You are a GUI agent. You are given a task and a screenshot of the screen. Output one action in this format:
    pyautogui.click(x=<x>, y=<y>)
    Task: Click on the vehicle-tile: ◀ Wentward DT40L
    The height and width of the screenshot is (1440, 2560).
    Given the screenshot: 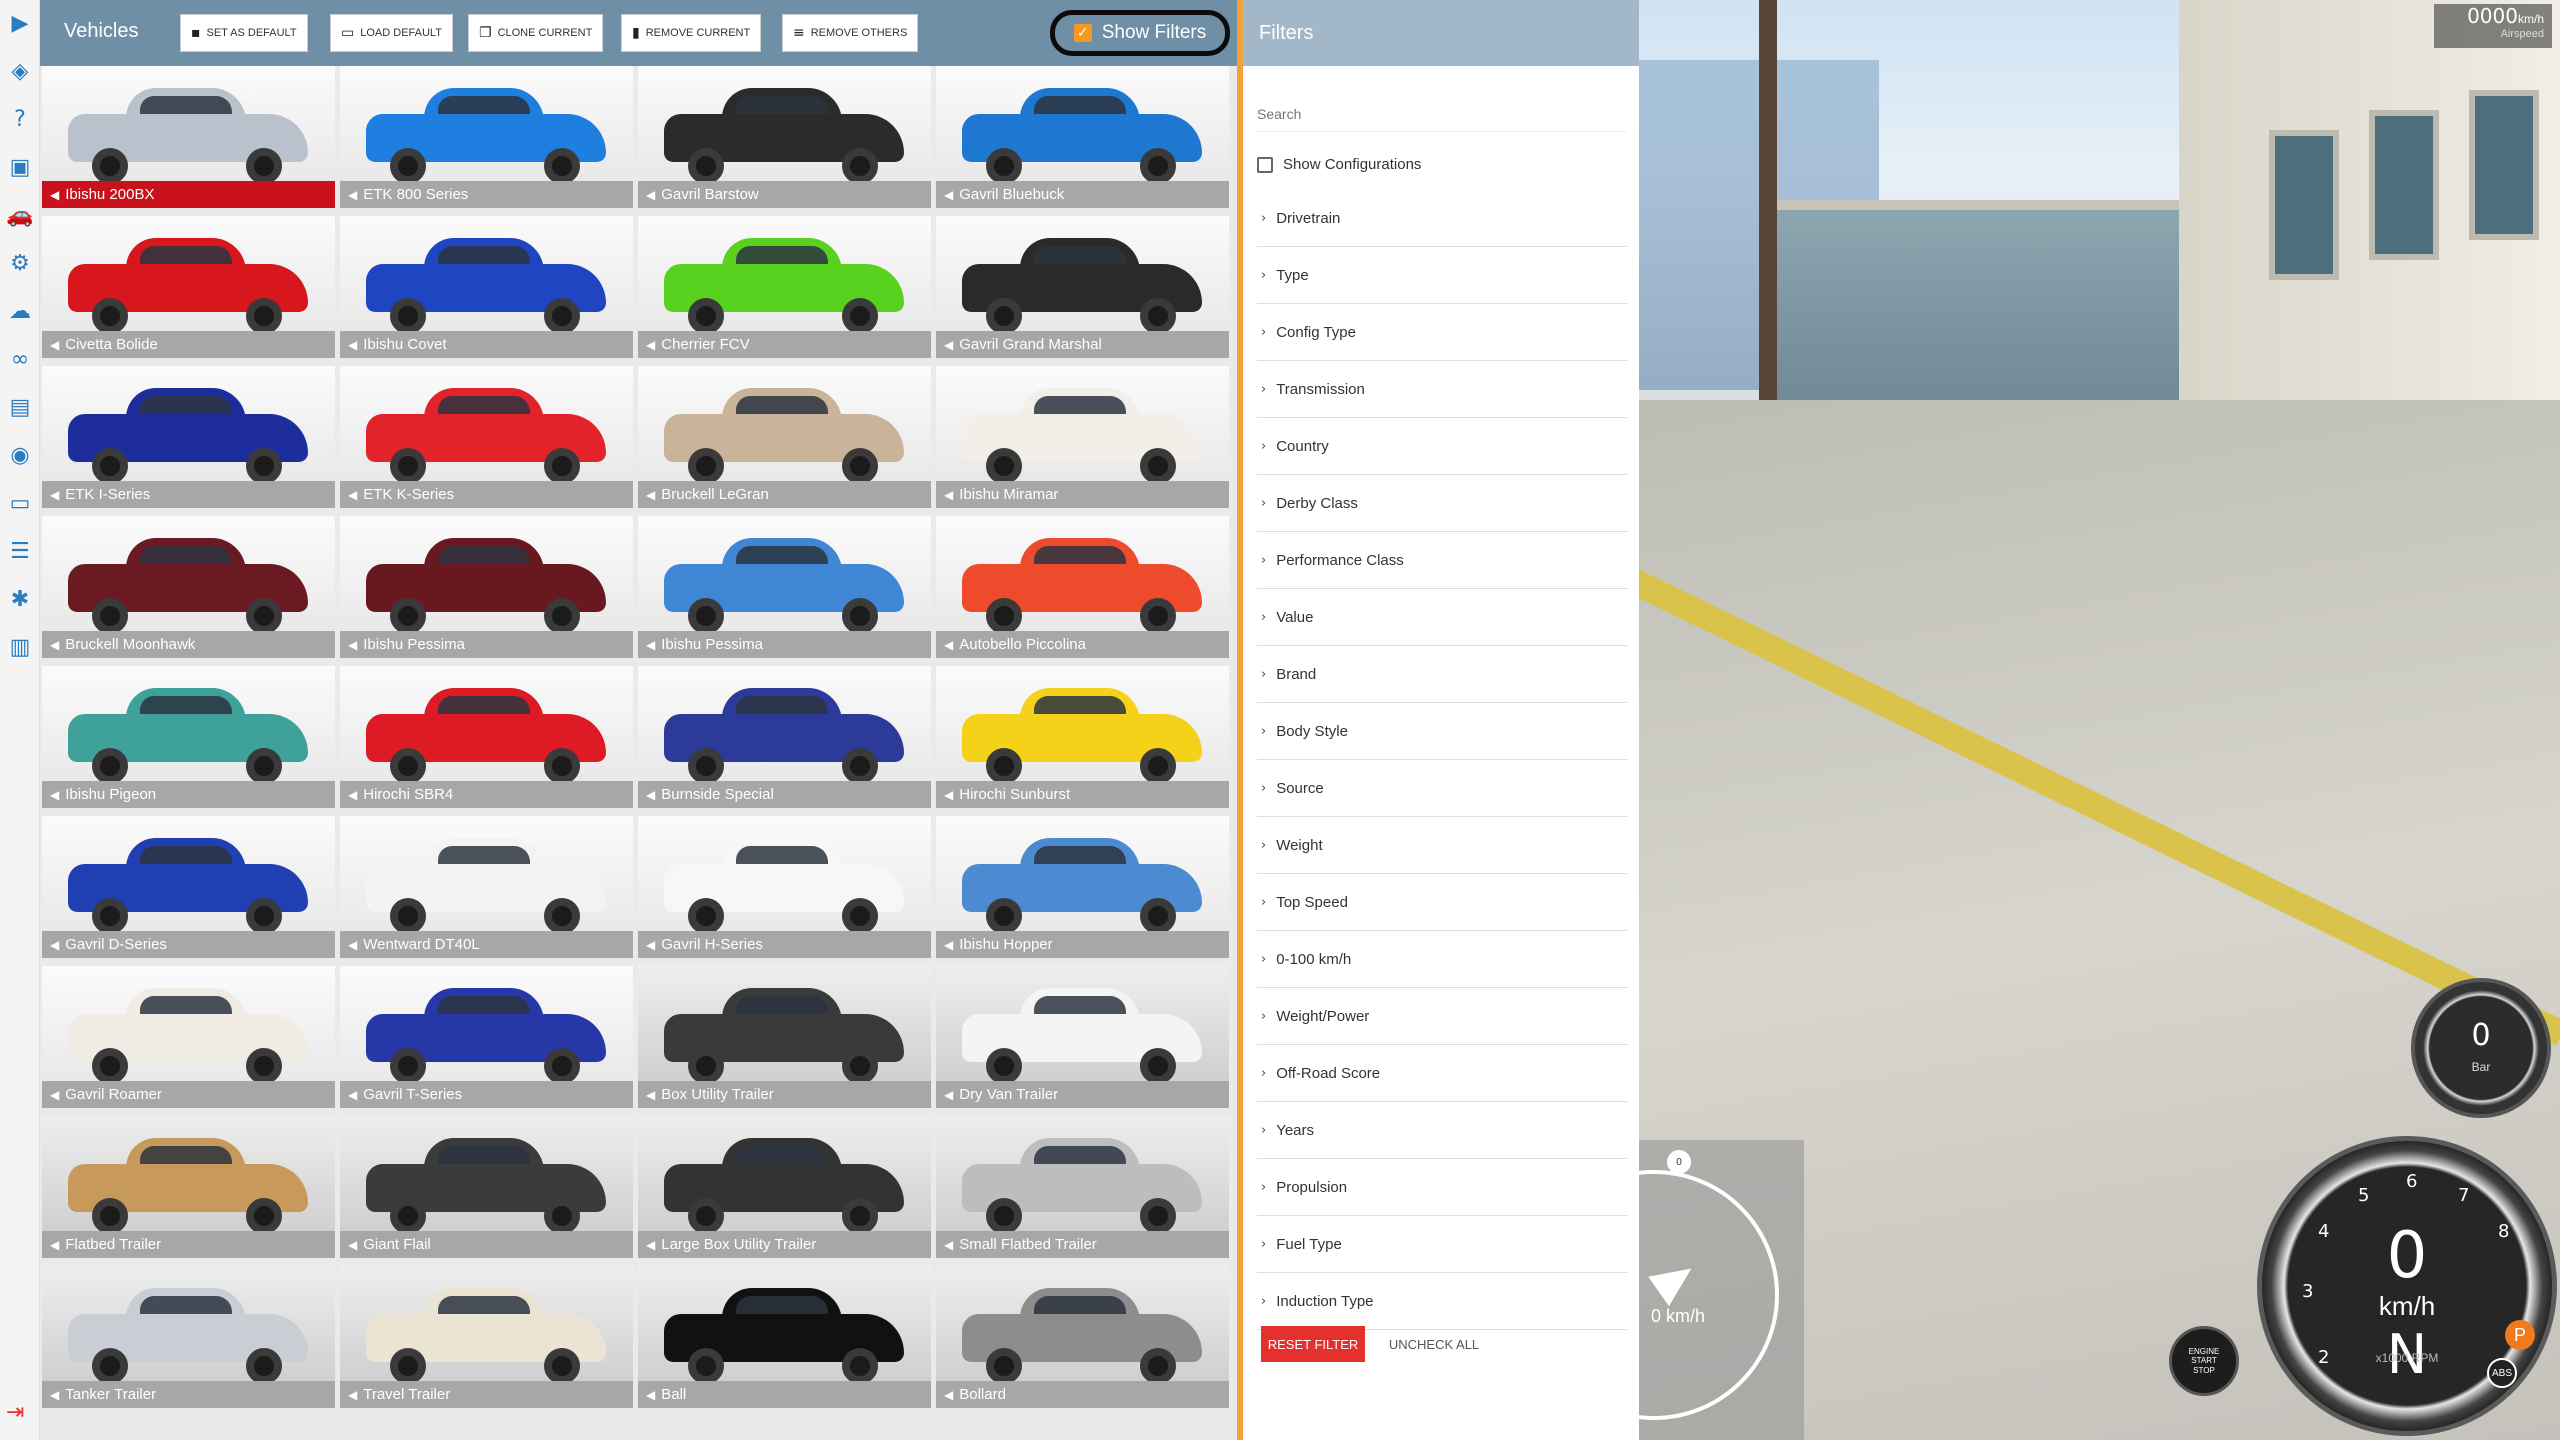 What is the action you would take?
    pyautogui.click(x=486, y=887)
    